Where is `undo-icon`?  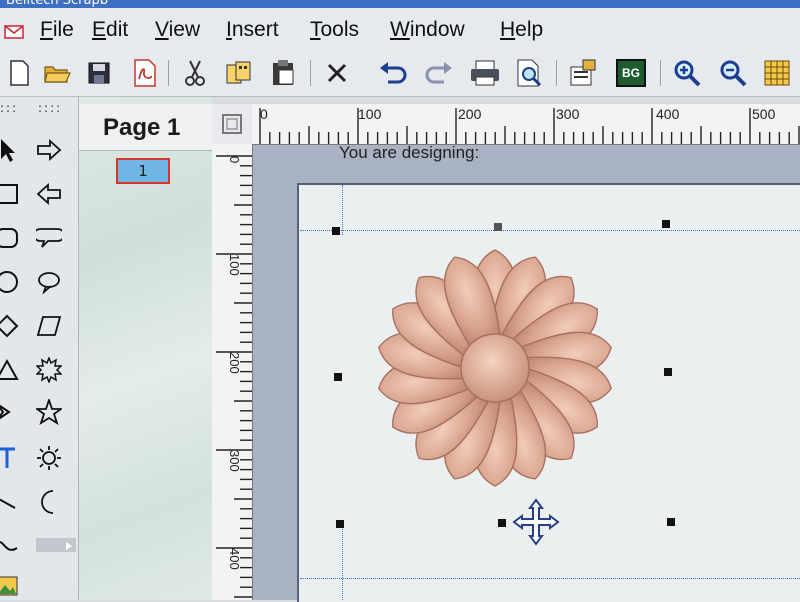
undo-icon is located at coordinates (393, 73).